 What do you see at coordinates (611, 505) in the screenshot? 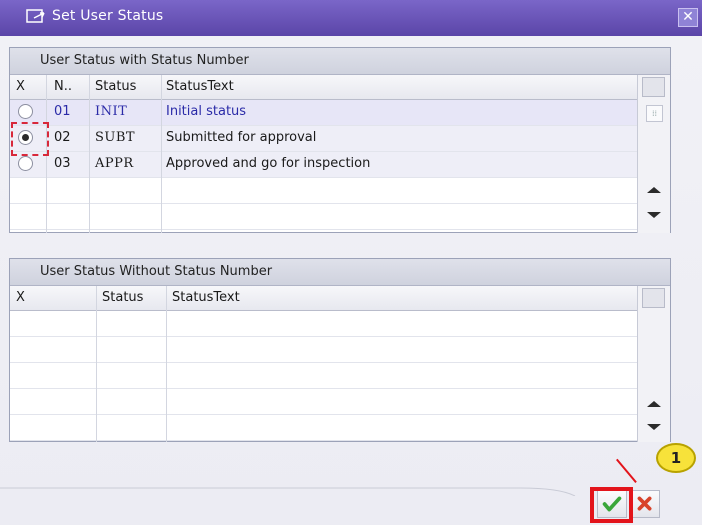
I see `callout-highlight-box` at bounding box center [611, 505].